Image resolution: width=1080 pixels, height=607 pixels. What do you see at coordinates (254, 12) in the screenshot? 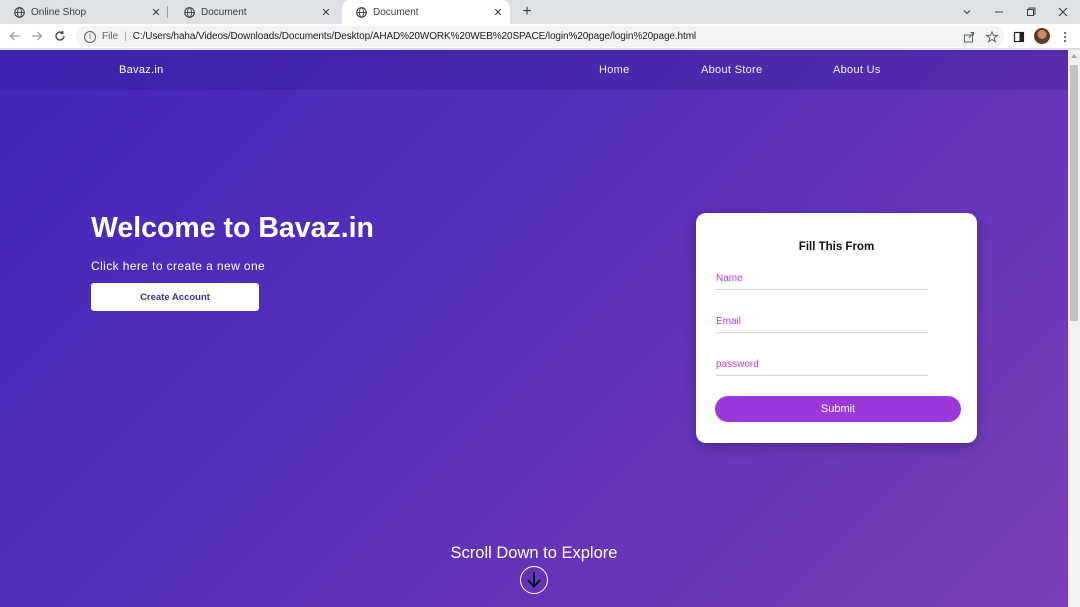
I see `tab-document-1: Document ✕` at bounding box center [254, 12].